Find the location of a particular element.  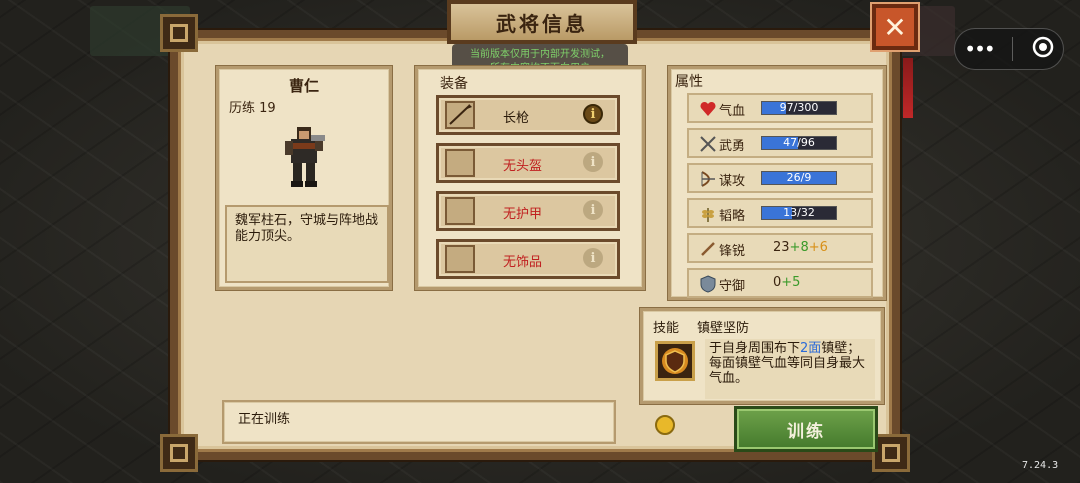

swords-icon is located at coordinates (708, 144).